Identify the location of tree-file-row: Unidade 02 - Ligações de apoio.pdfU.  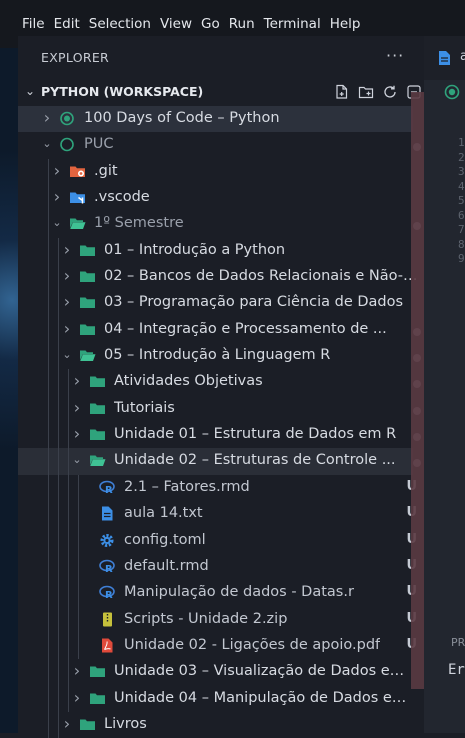
(217, 646).